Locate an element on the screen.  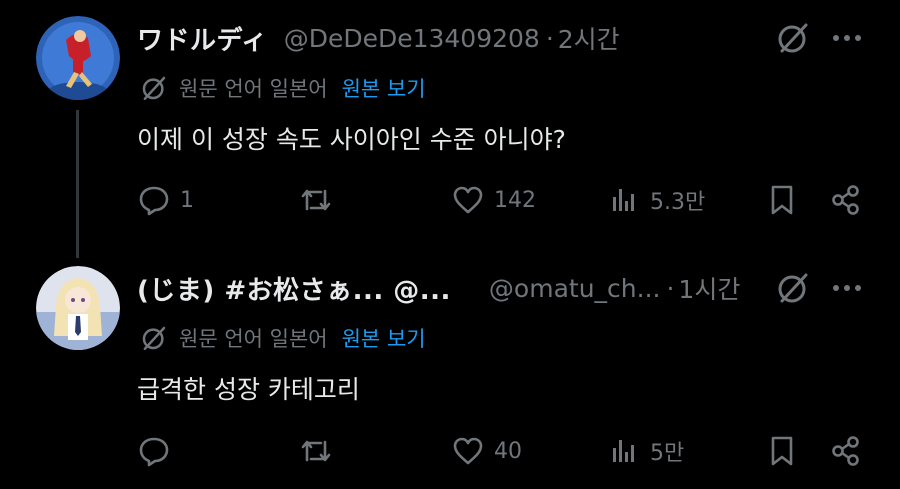
post-header: ワドルディ @DeDeDe13409208 · 2시간 is located at coordinates (518, 38).